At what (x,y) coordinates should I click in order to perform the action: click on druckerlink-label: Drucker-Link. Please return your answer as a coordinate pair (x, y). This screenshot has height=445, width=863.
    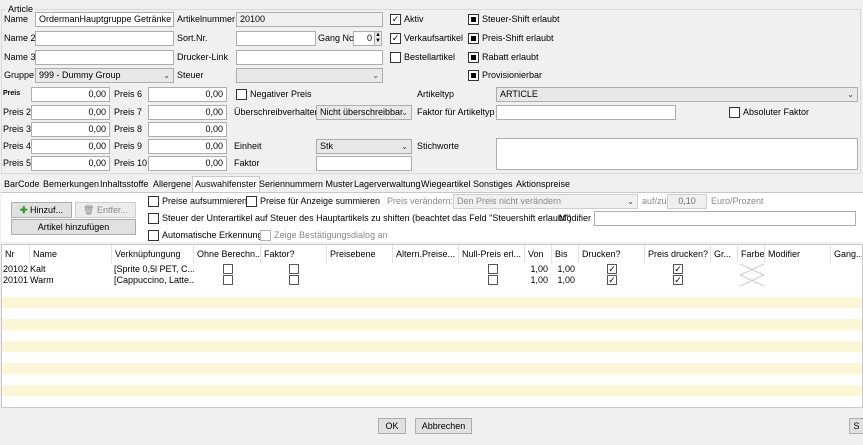
    Looking at the image, I should click on (203, 57).